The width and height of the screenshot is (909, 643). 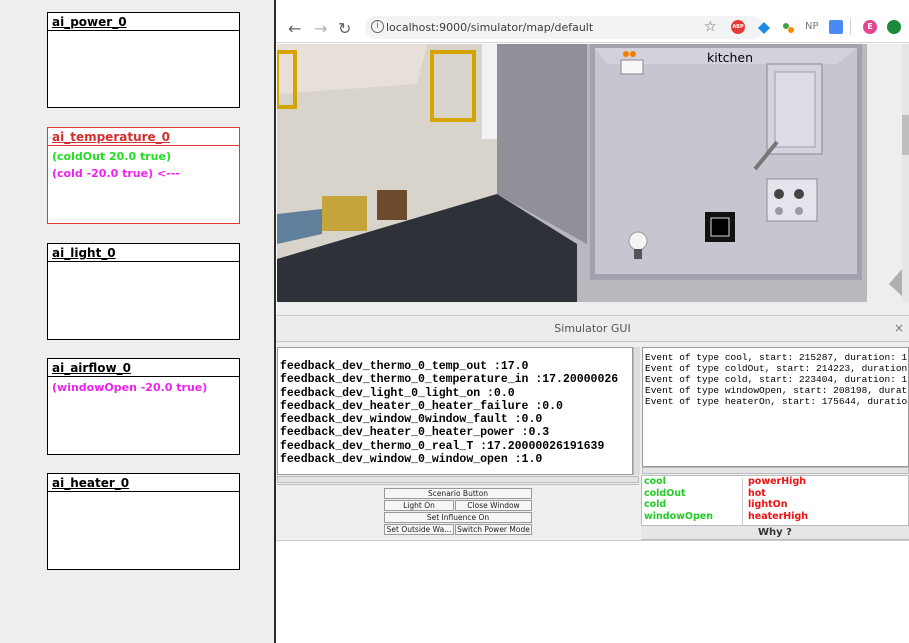 What do you see at coordinates (678, 494) in the screenshot?
I see `hypothesis-item: coldOut` at bounding box center [678, 494].